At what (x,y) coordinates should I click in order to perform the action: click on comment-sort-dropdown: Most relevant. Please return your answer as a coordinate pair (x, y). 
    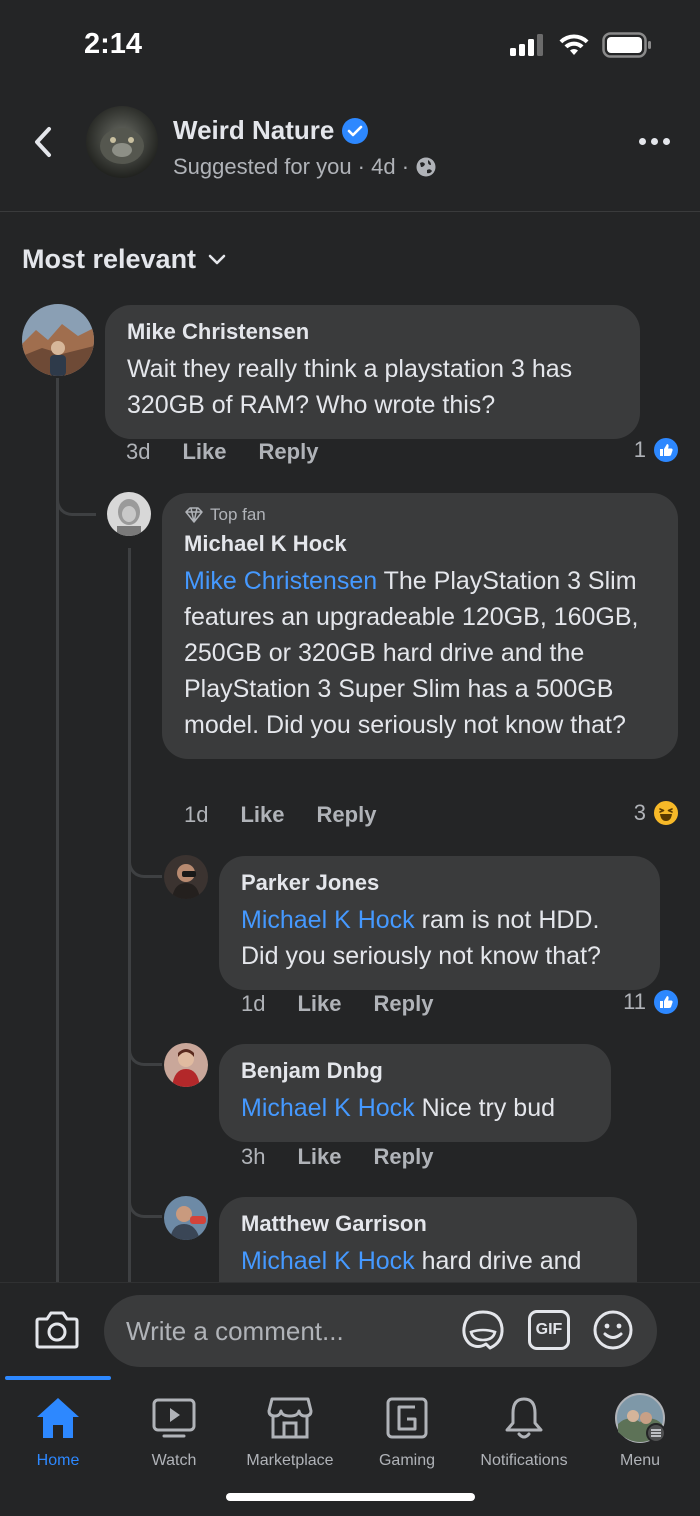
    Looking at the image, I should click on (124, 259).